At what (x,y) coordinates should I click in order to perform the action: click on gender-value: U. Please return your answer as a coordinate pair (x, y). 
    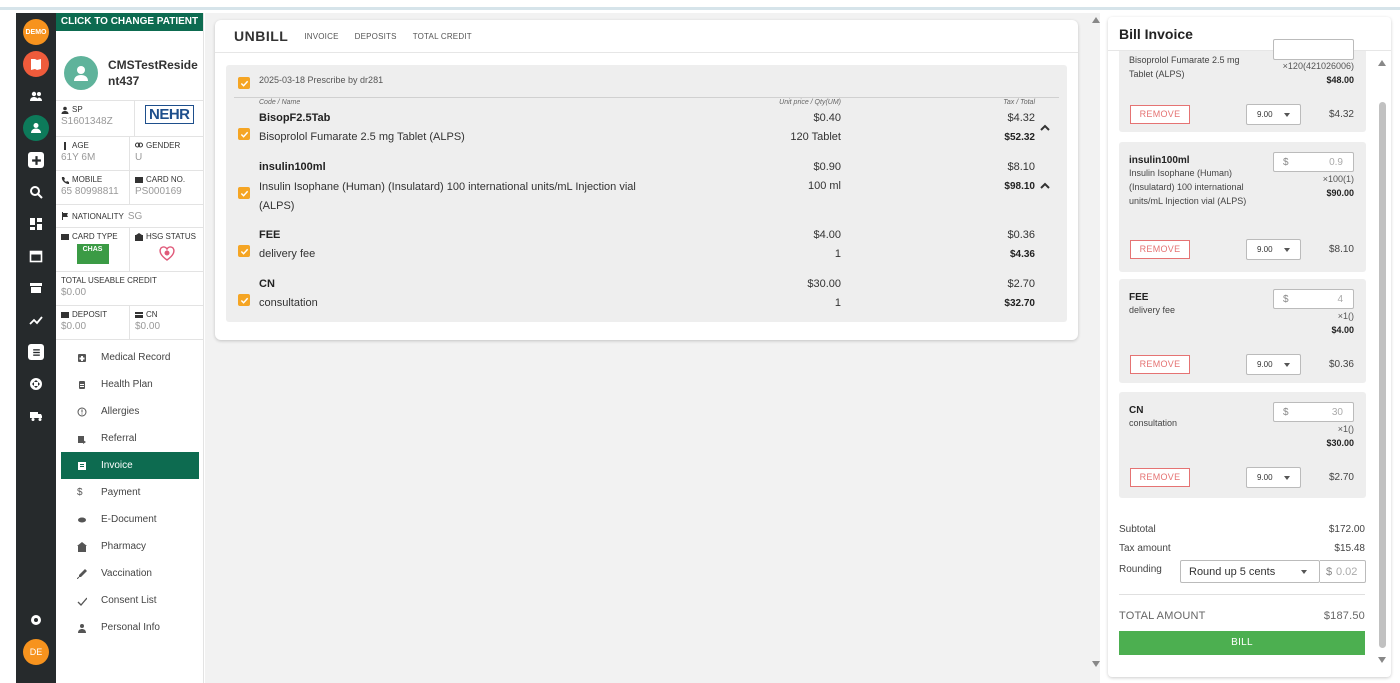
    Looking at the image, I should click on (139, 157).